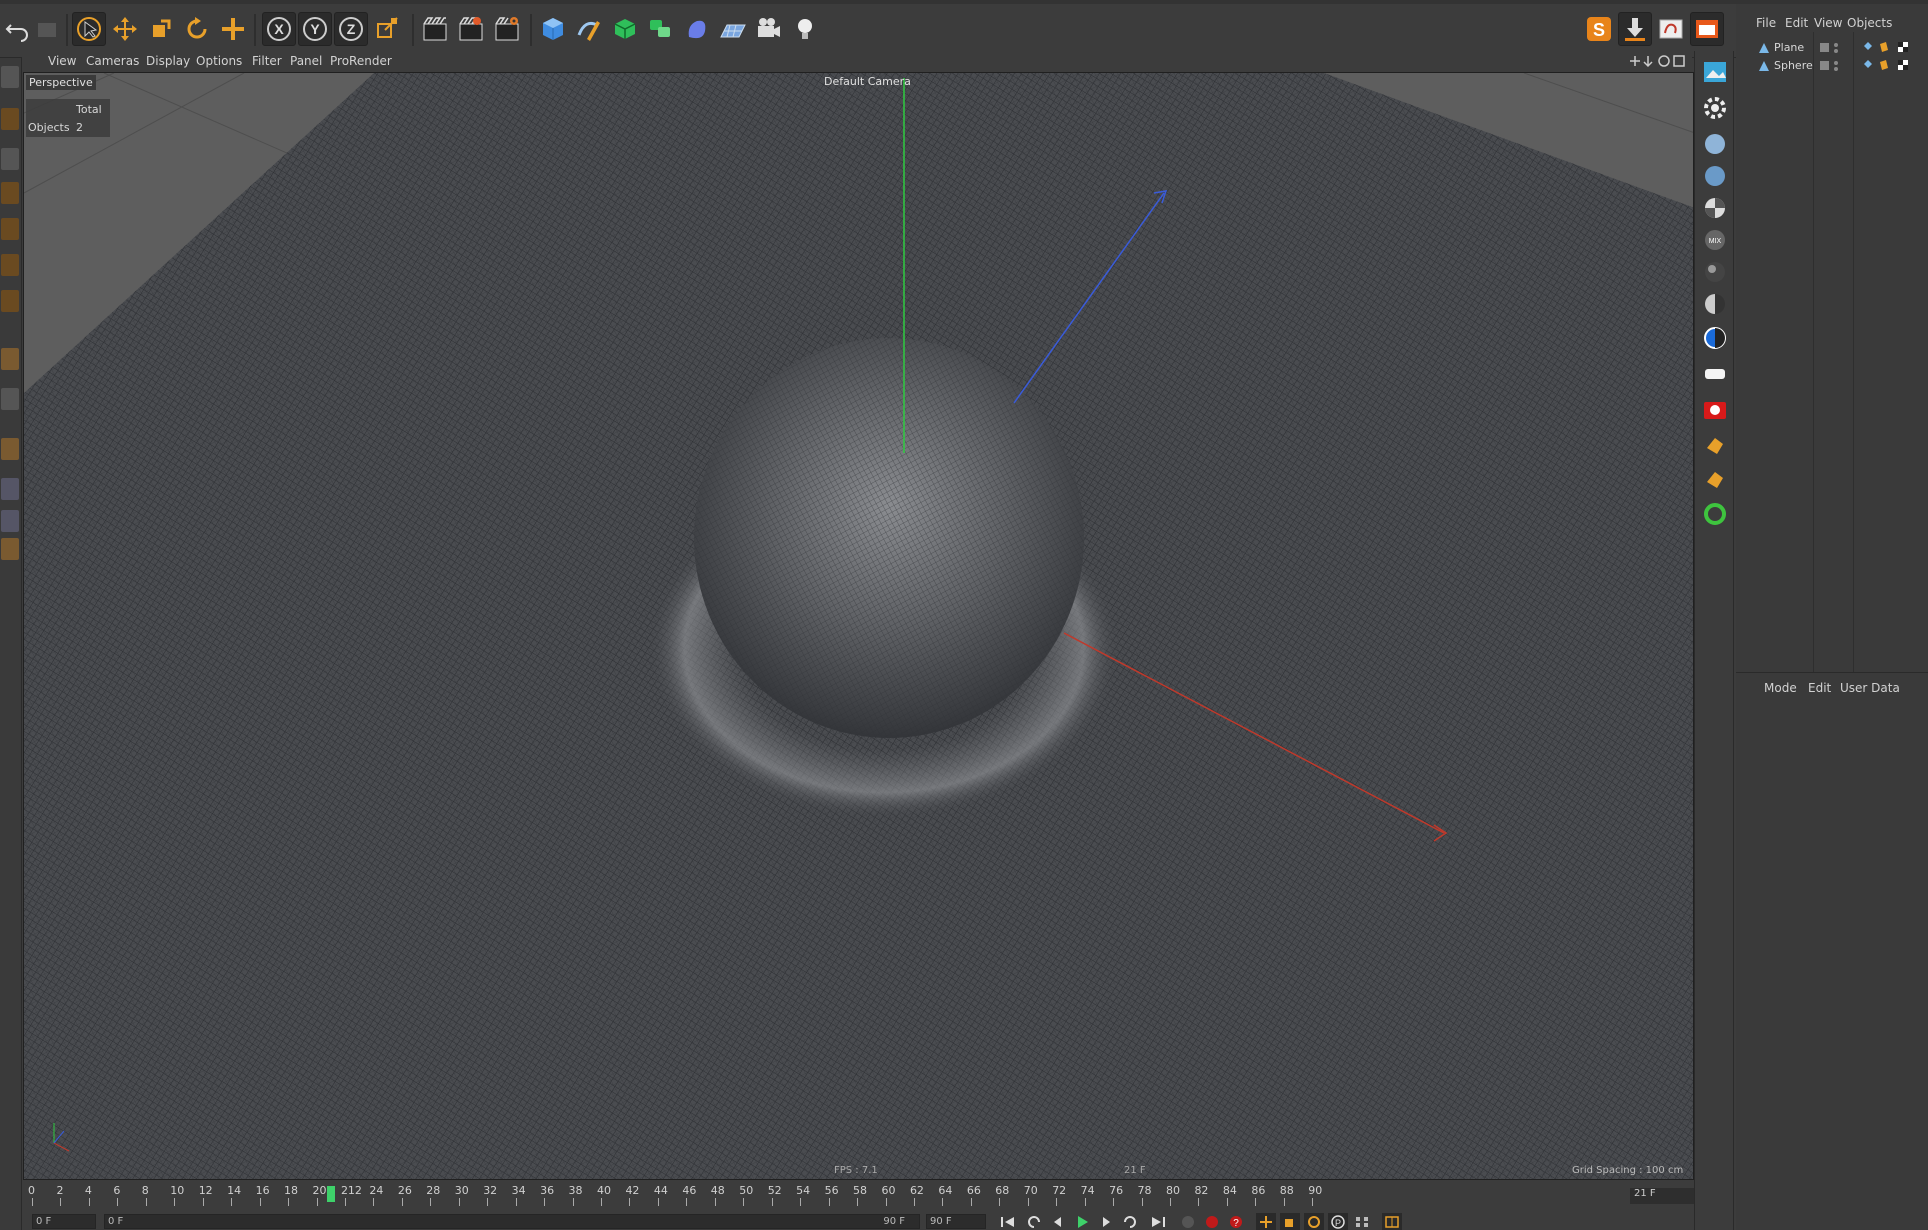 This screenshot has height=1230, width=1928. Describe the element at coordinates (306, 61) in the screenshot. I see `viewport-menu-panel: Panel` at that location.